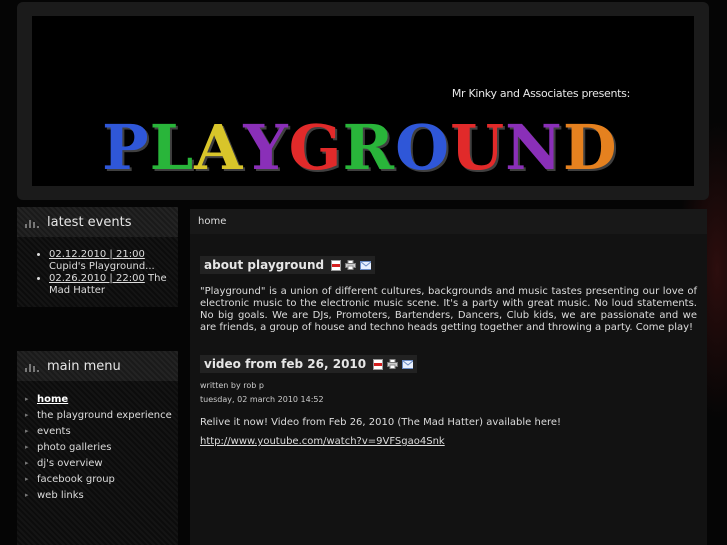 The height and width of the screenshot is (545, 727). I want to click on article-date: tuesday, 02 march 2010 14:52, so click(262, 399).